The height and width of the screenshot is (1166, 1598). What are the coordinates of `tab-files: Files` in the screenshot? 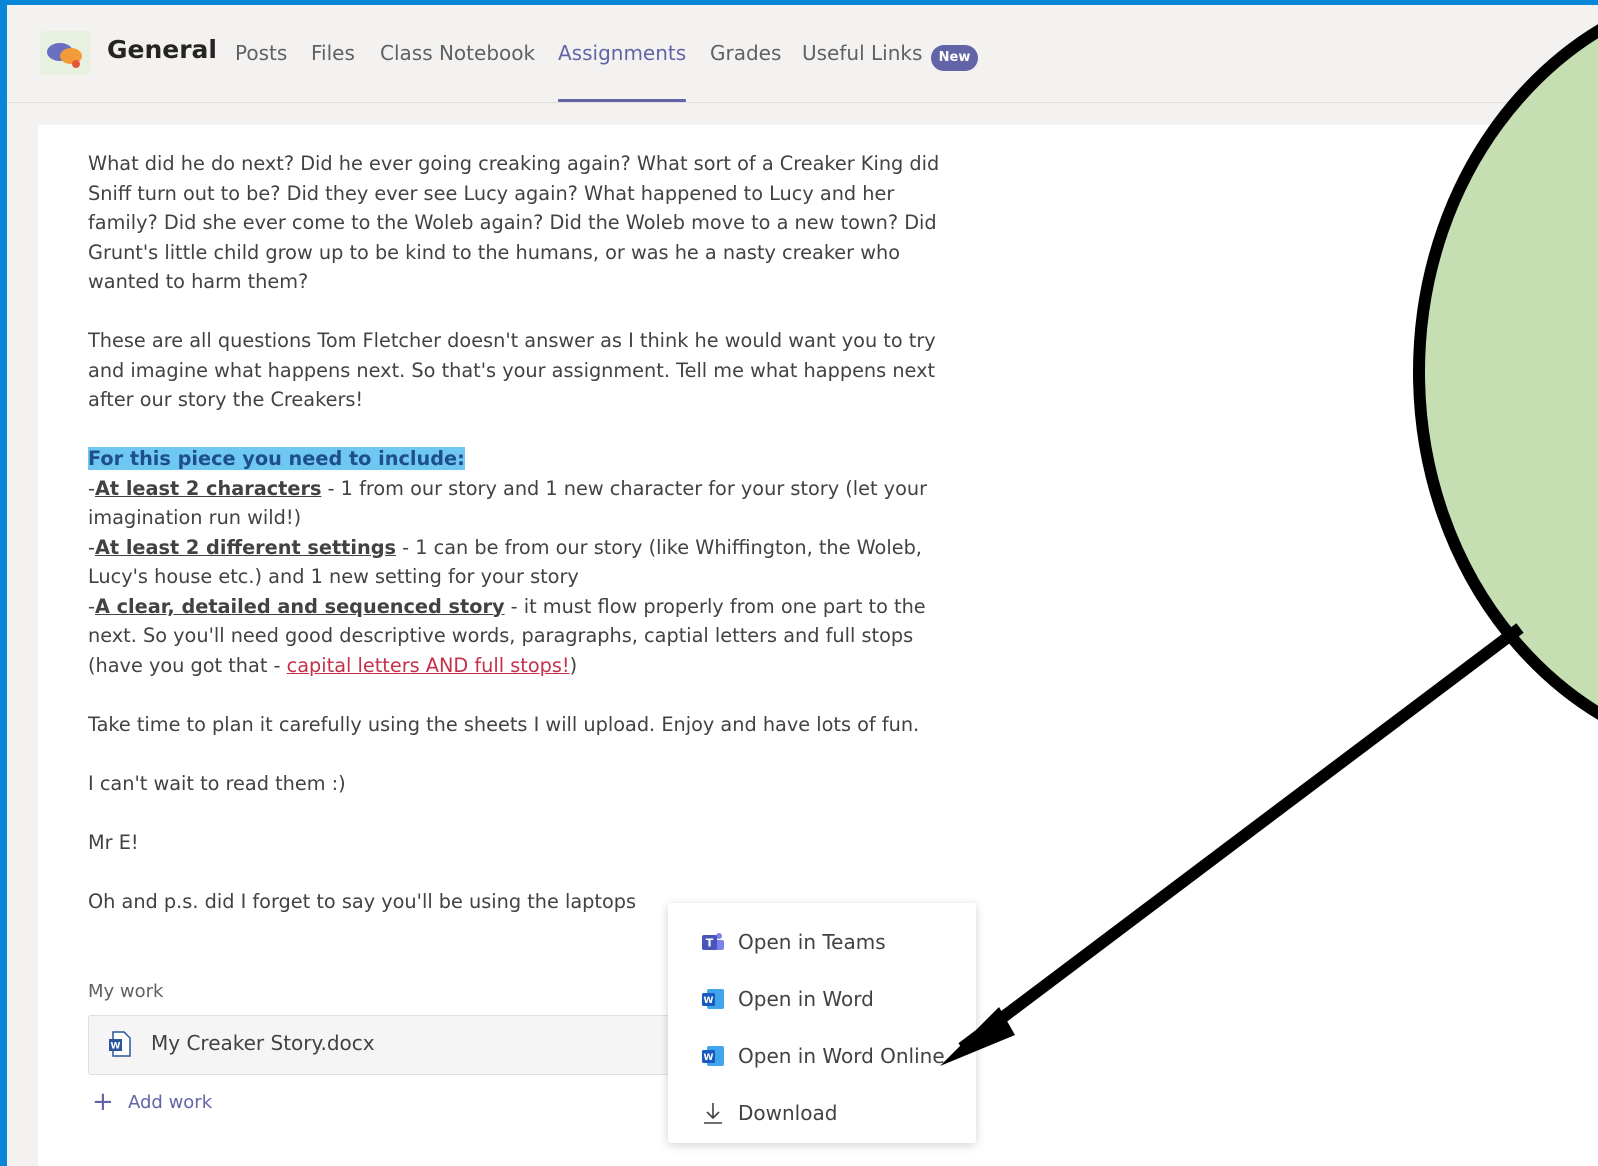 It's located at (333, 71).